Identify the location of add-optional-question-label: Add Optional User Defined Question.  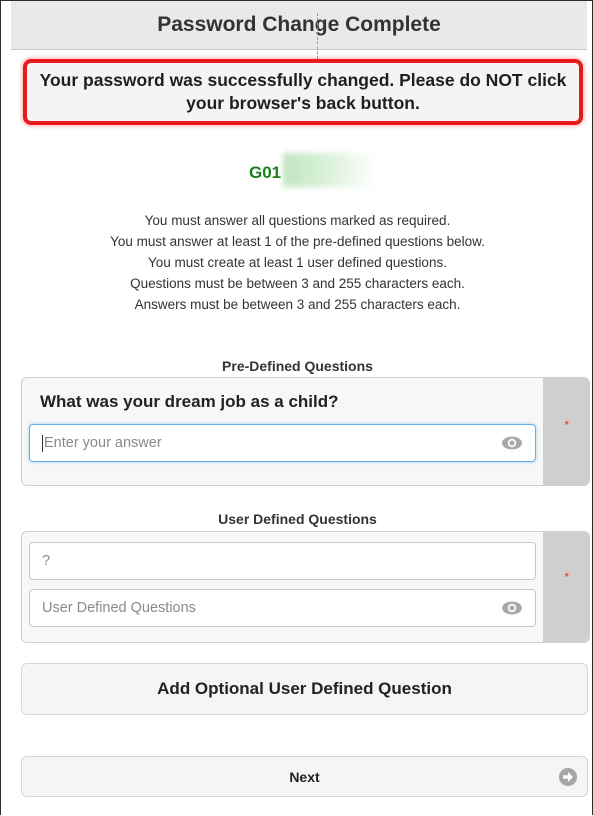
(304, 688).